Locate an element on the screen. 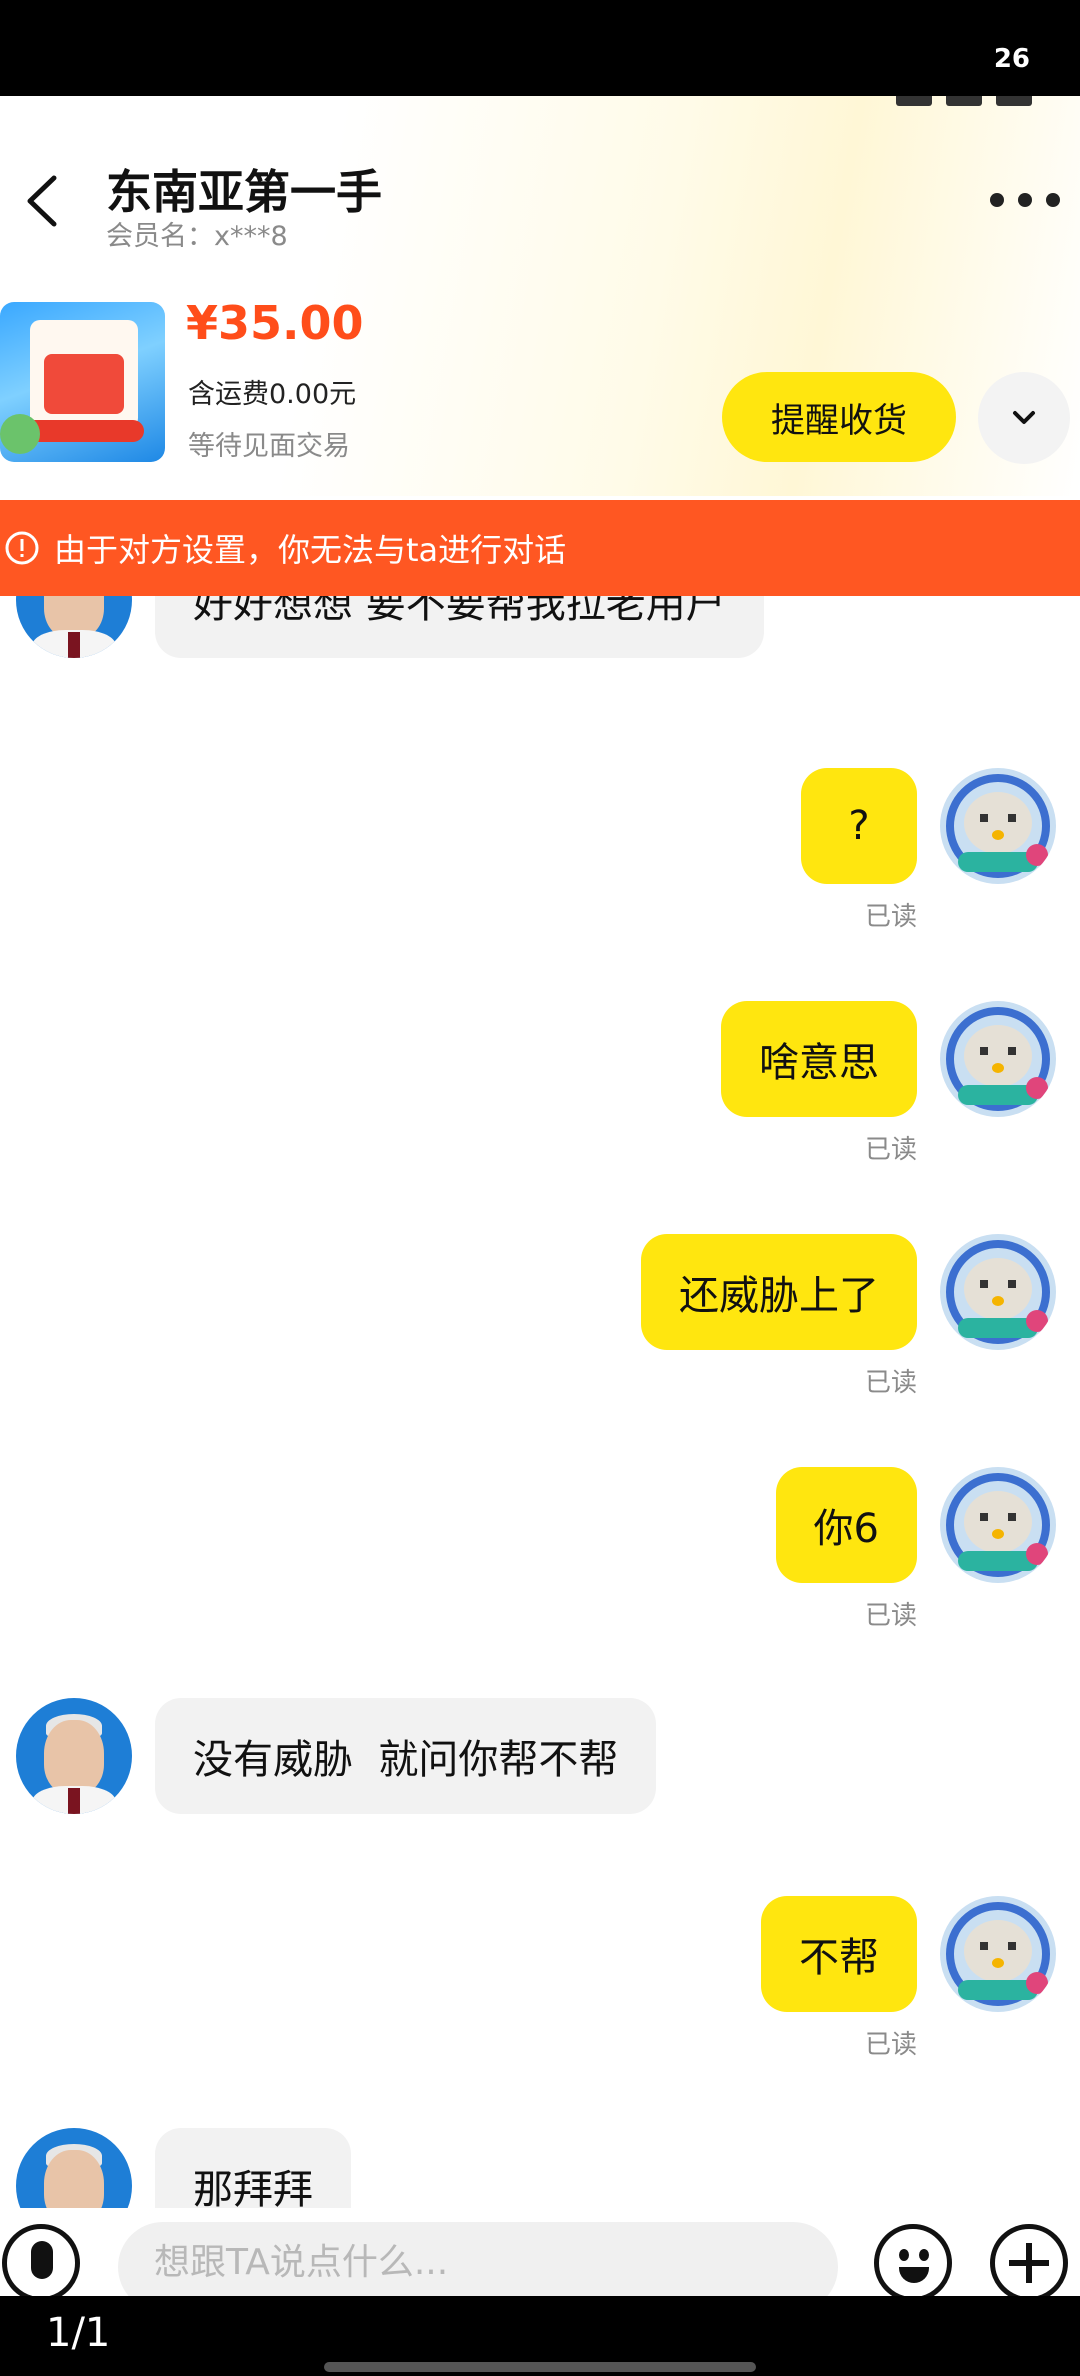  contact-name: 东南亚第一手 is located at coordinates (244, 192).